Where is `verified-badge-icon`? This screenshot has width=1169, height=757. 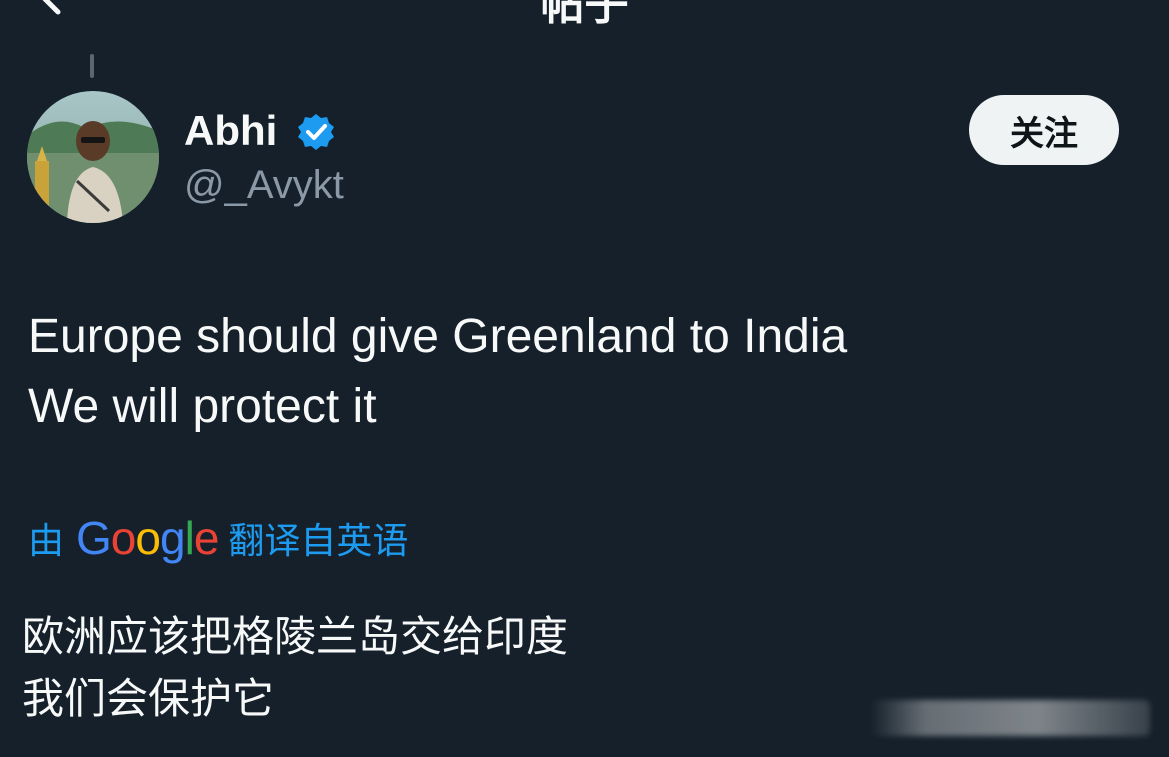
verified-badge-icon is located at coordinates (316, 132).